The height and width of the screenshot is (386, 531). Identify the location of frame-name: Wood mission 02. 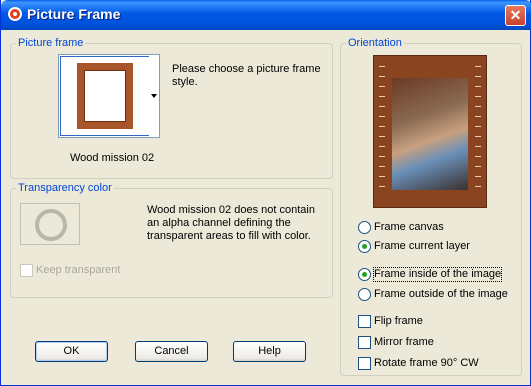
(112, 158).